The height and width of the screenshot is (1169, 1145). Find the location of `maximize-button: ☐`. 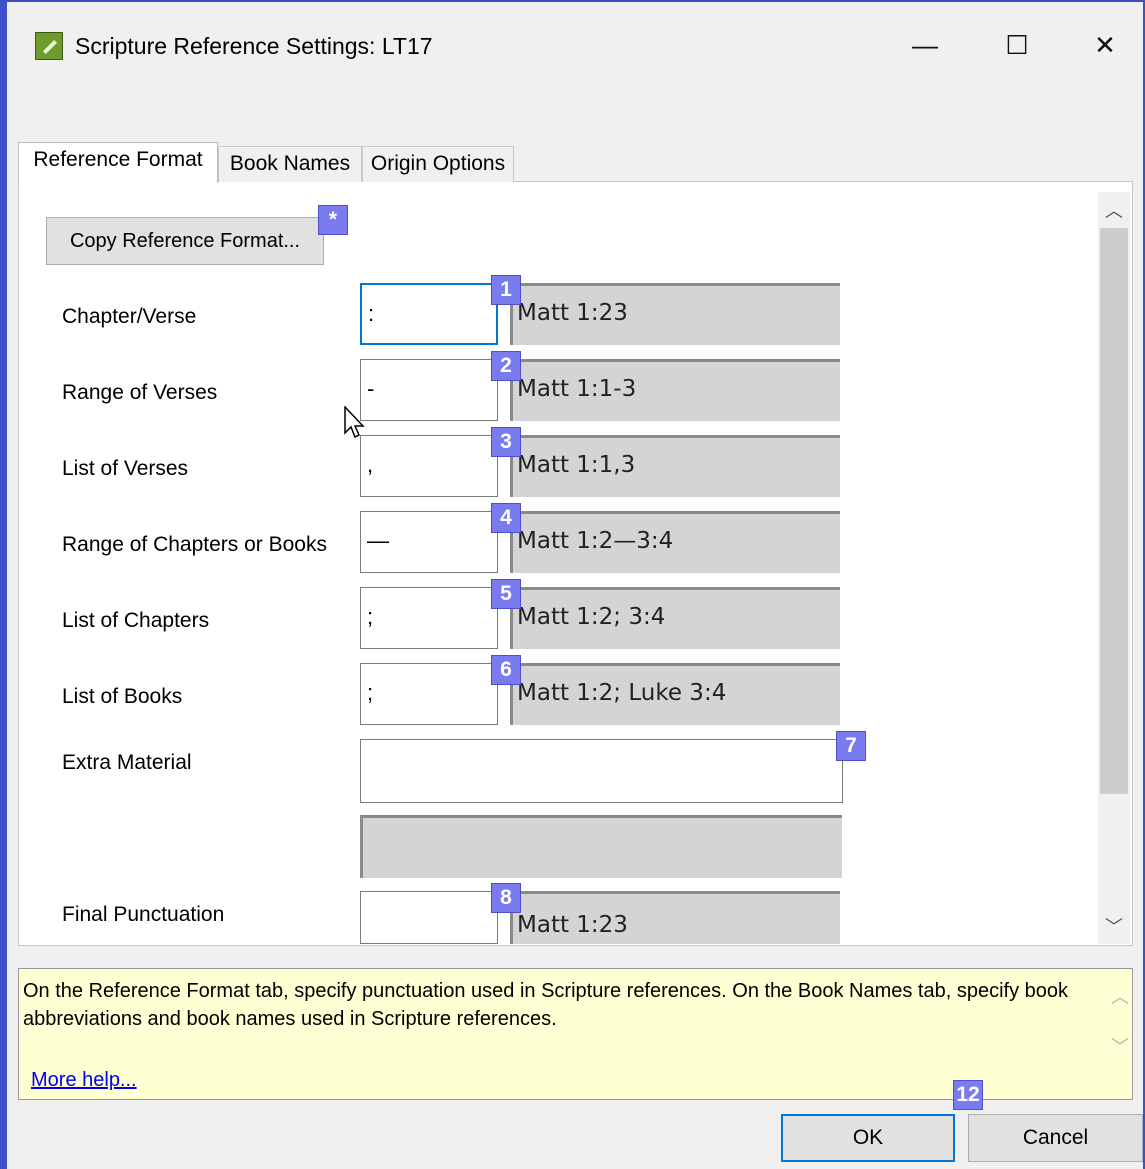

maximize-button: ☐ is located at coordinates (1017, 45).